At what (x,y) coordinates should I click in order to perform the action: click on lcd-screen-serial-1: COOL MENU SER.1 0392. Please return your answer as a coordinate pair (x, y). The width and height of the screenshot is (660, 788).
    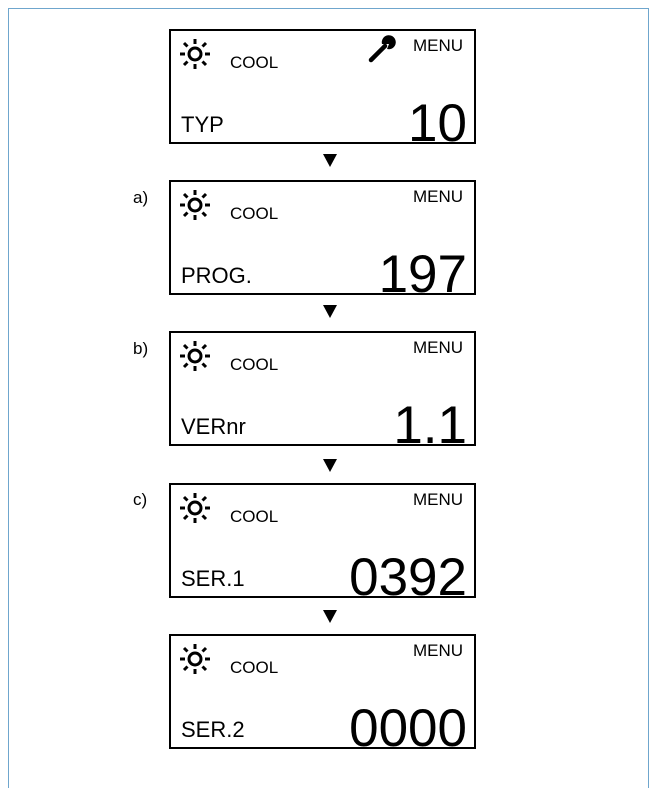
    Looking at the image, I should click on (322, 543).